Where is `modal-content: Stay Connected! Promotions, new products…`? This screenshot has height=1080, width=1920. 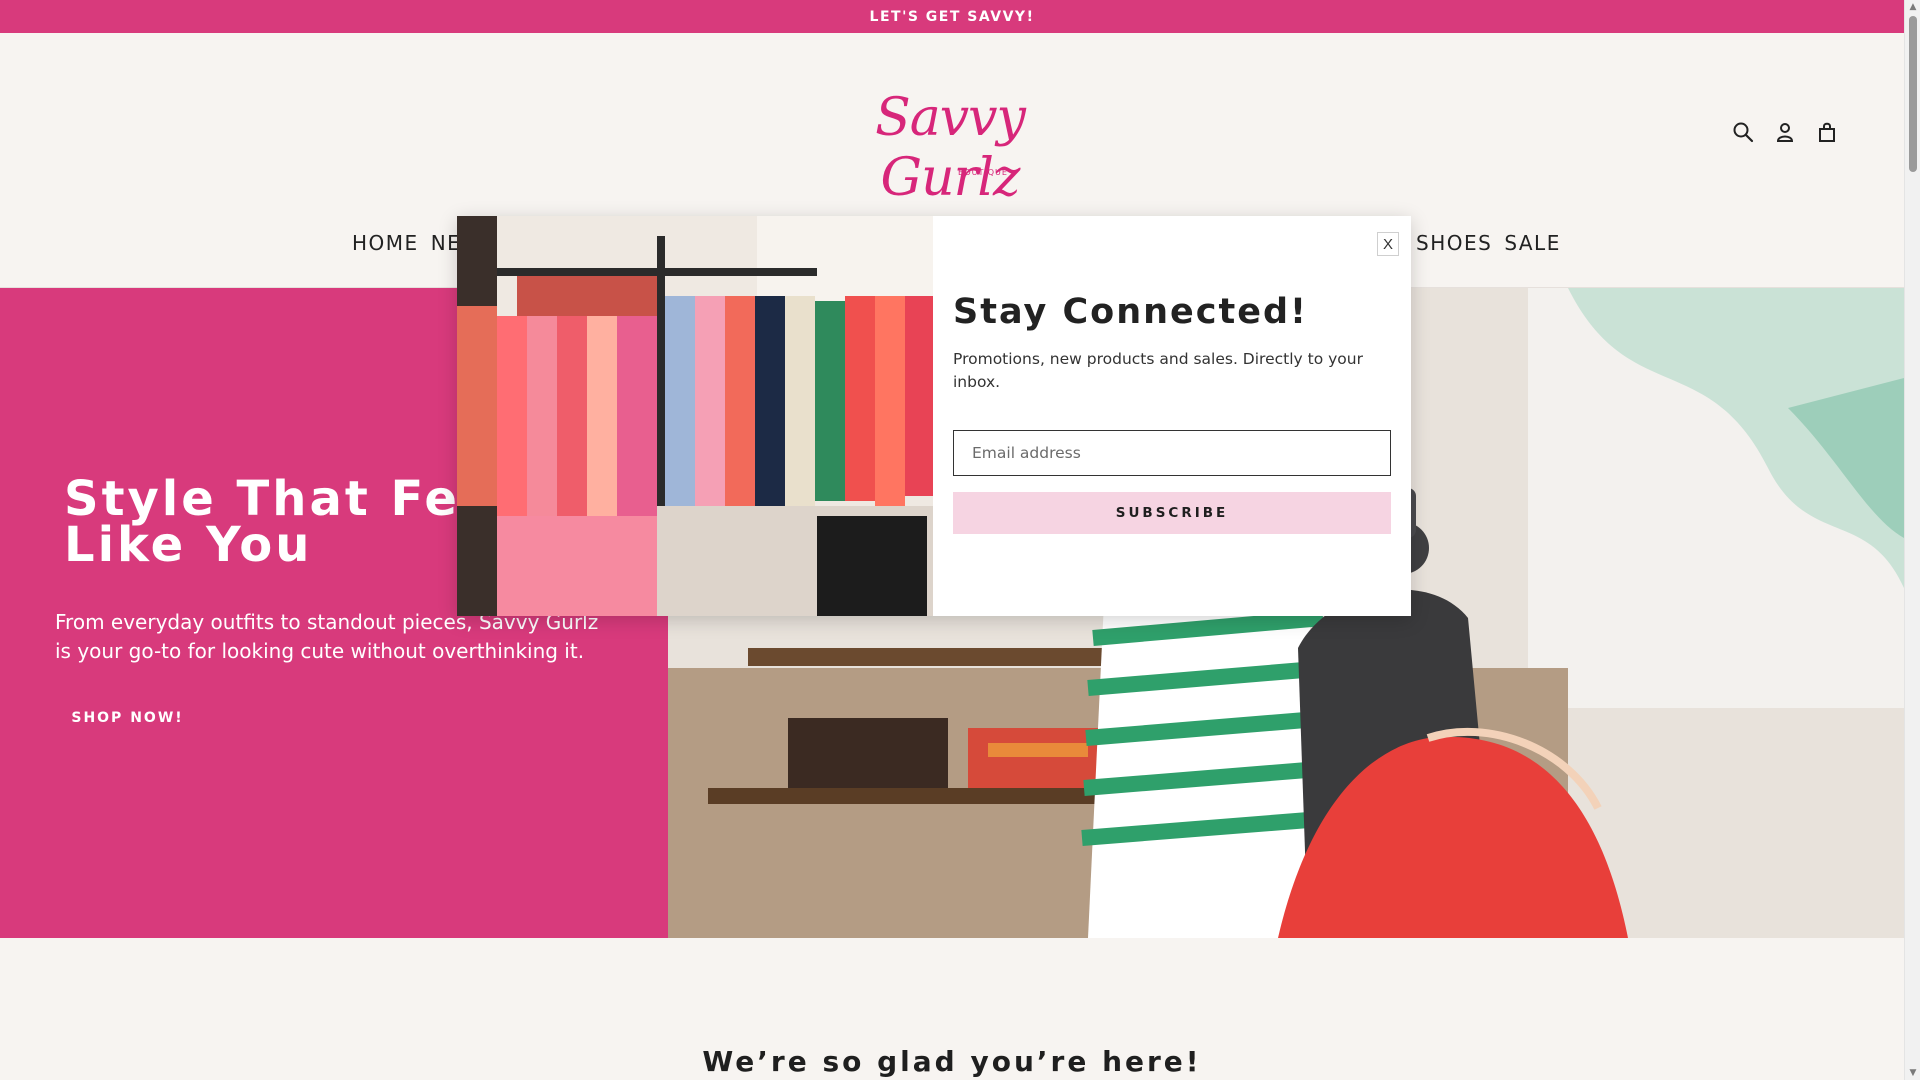 modal-content: Stay Connected! Promotions, new products… is located at coordinates (1172, 416).